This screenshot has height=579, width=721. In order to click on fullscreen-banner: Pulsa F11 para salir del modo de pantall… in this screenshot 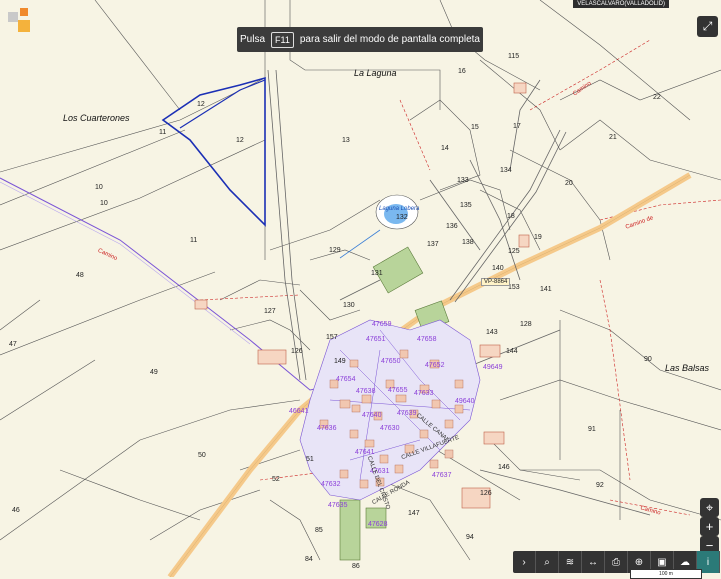, I will do `click(360, 39)`.